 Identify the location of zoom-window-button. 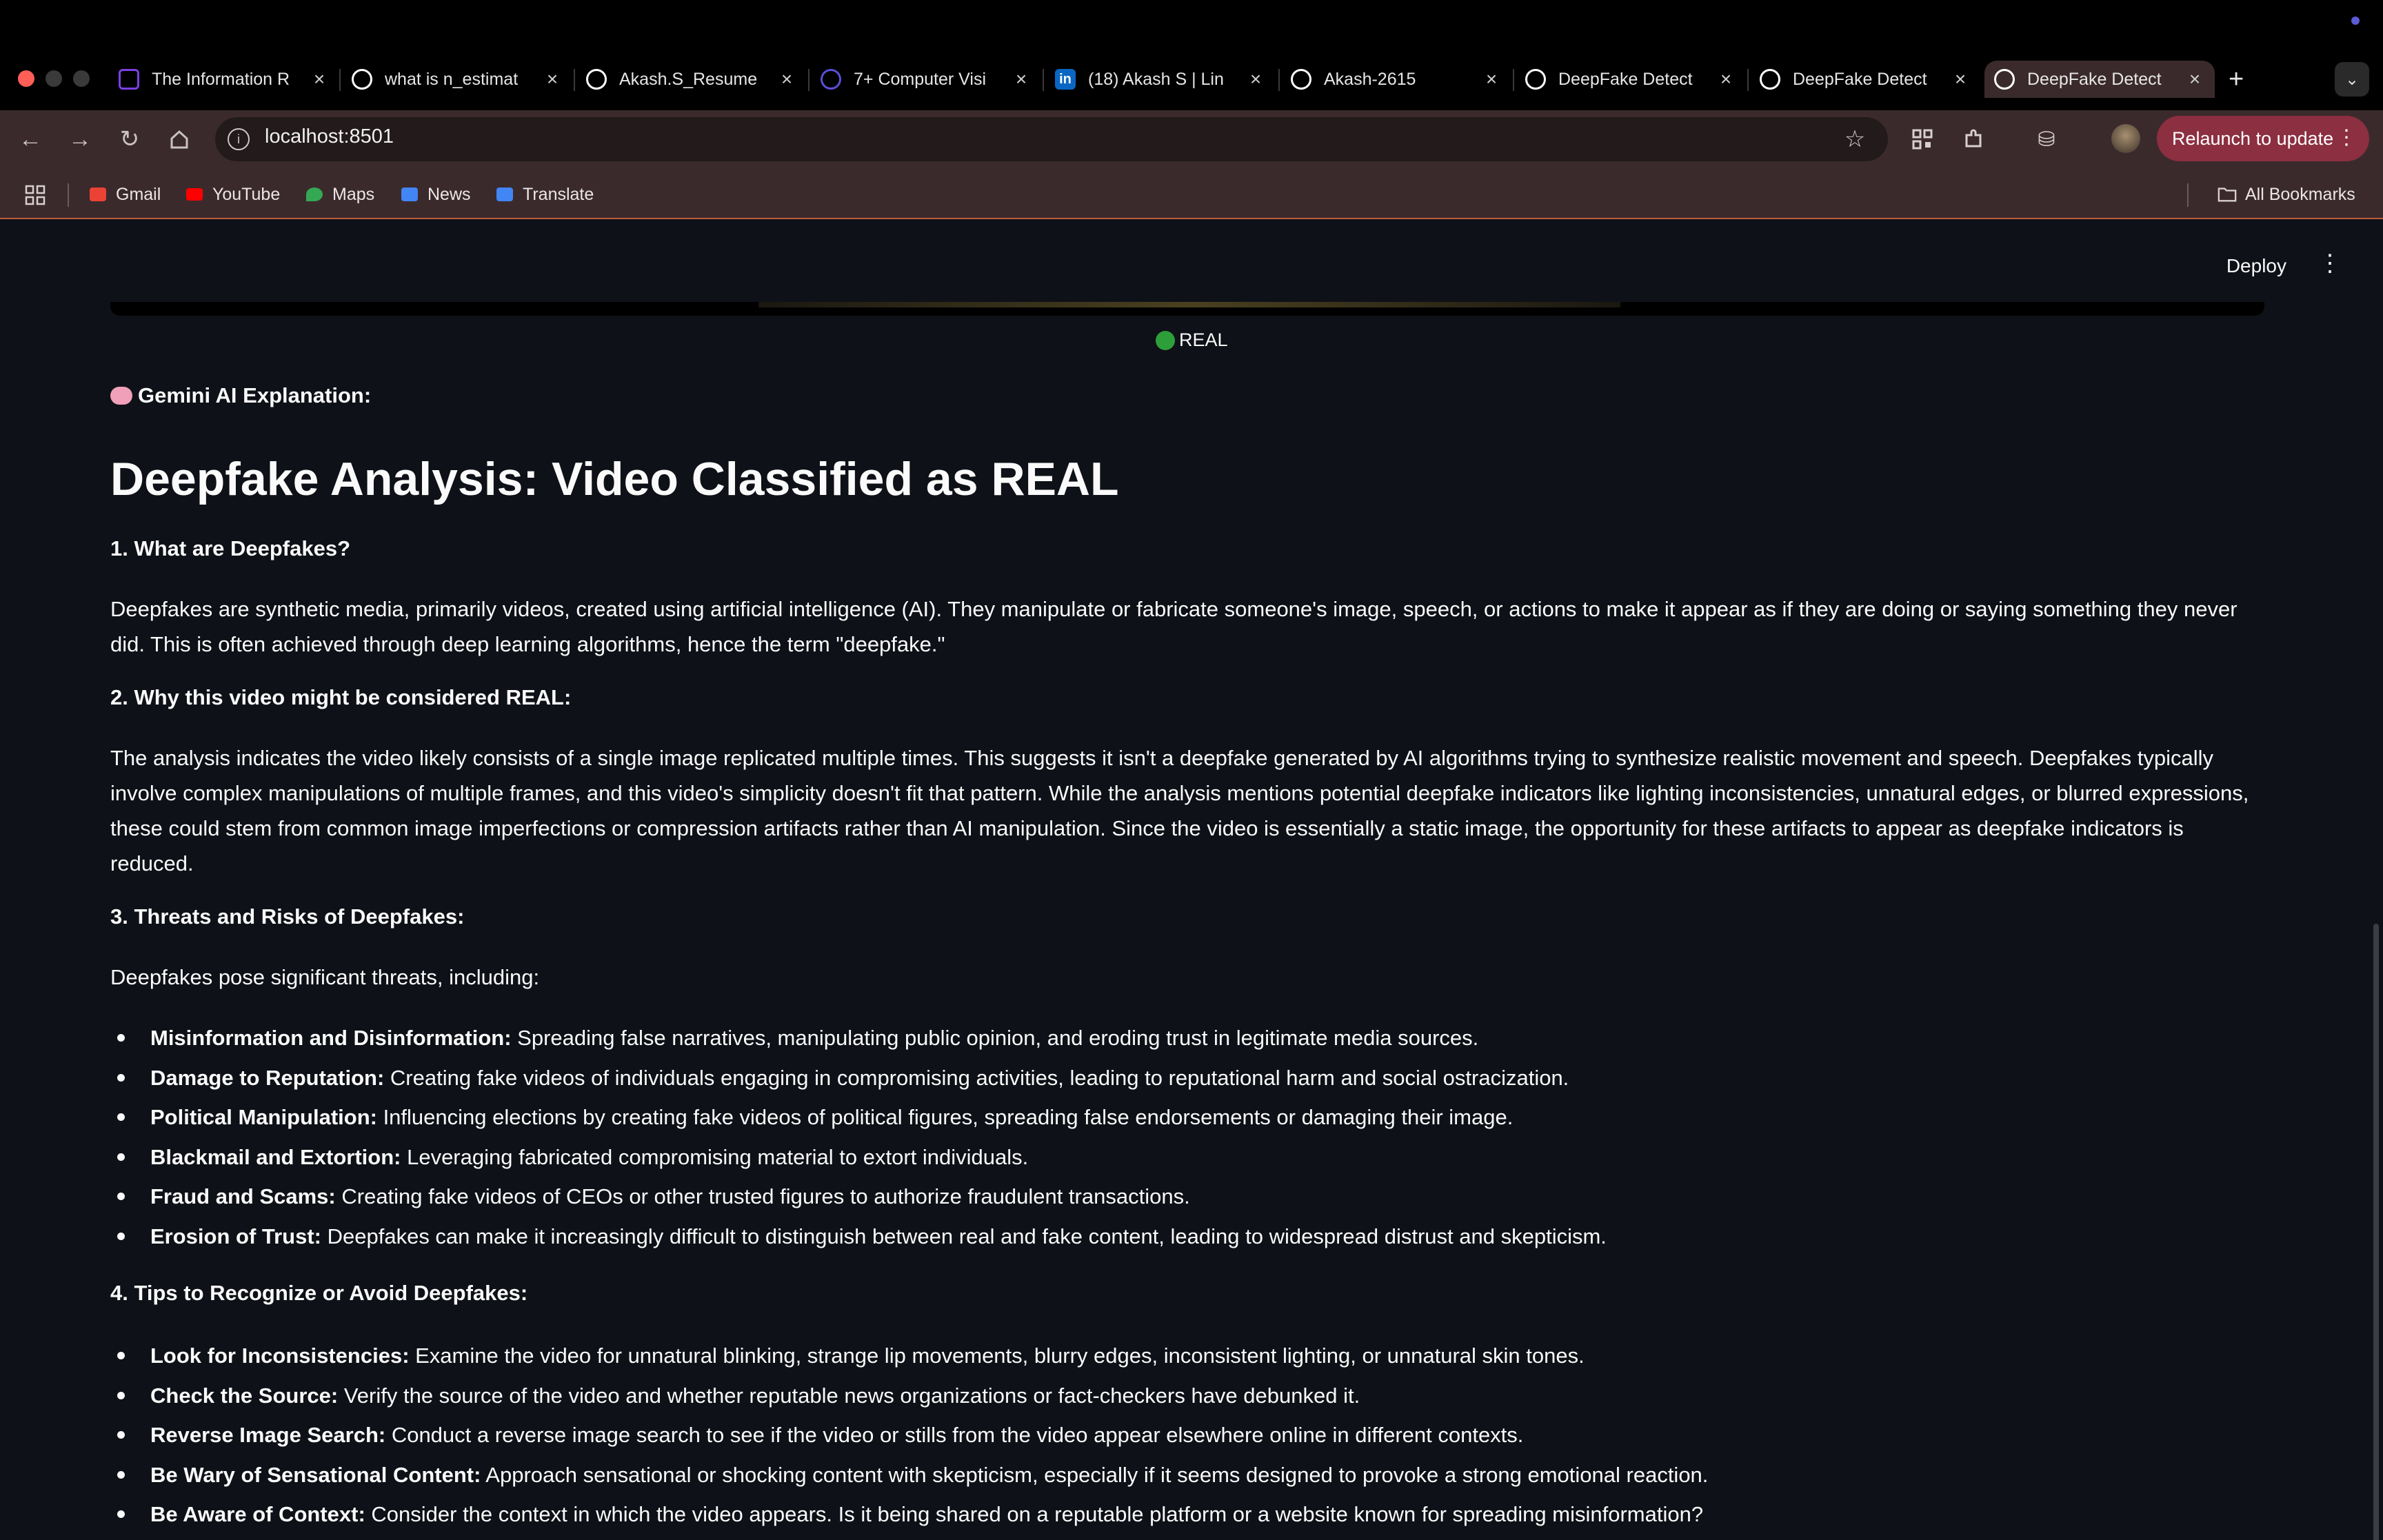
(81, 79).